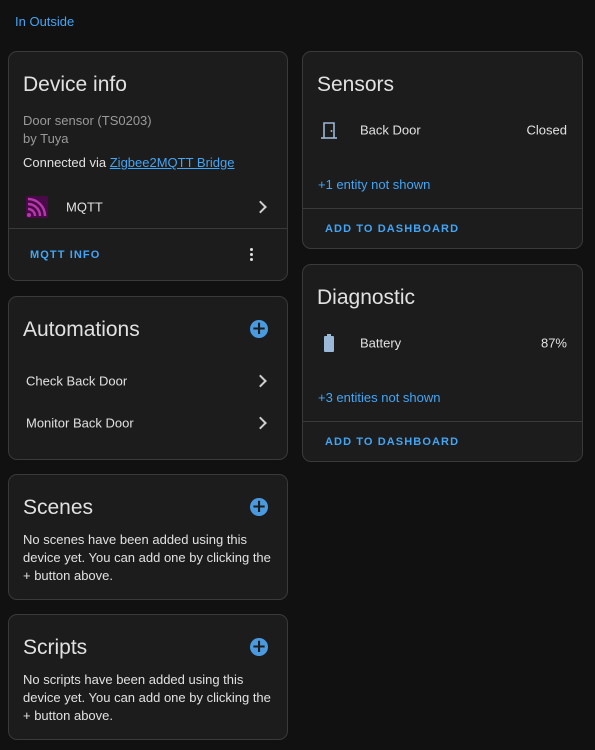 The width and height of the screenshot is (595, 750). Describe the element at coordinates (58, 507) in the screenshot. I see `scenes-title: Scenes` at that location.